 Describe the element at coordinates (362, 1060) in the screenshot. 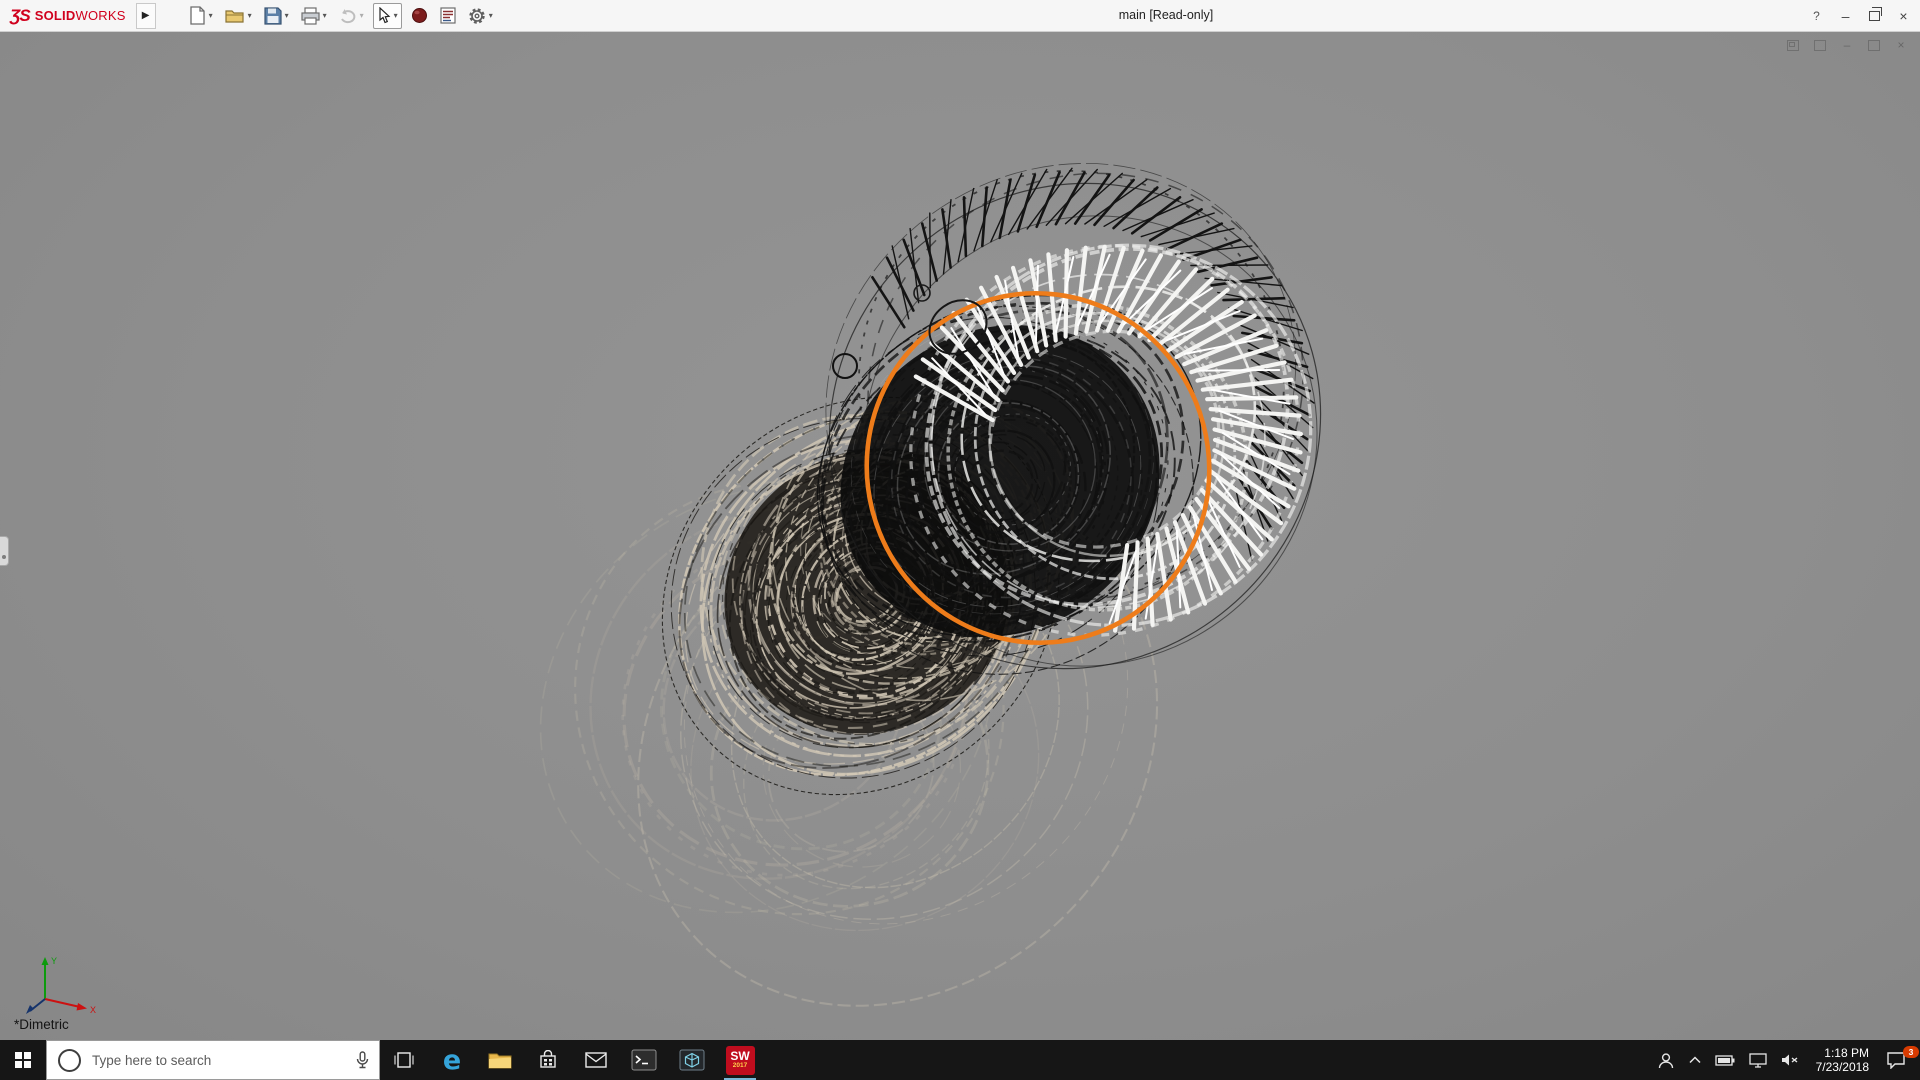

I see `microphone-icon` at that location.